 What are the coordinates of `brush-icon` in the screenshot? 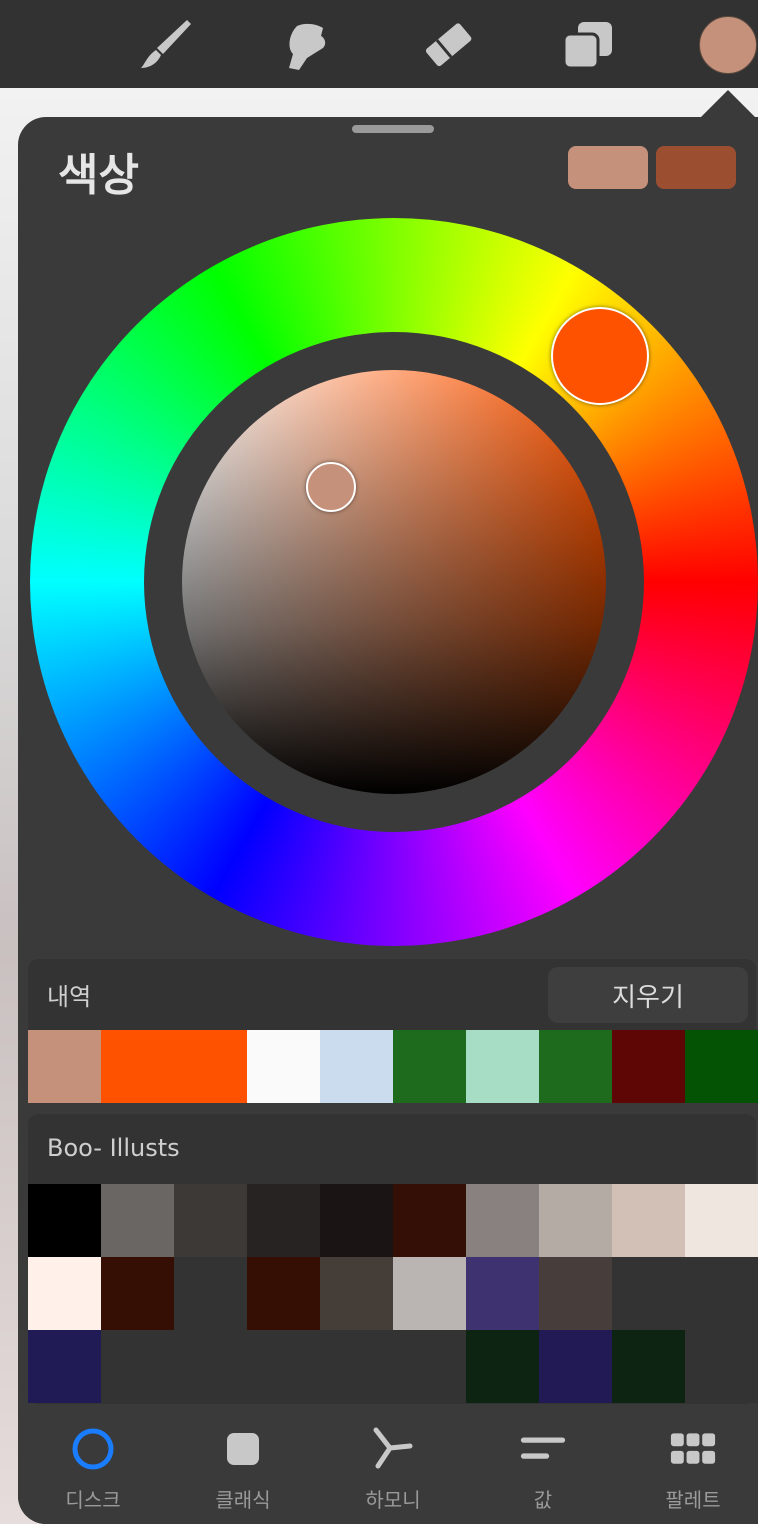 It's located at (167, 44).